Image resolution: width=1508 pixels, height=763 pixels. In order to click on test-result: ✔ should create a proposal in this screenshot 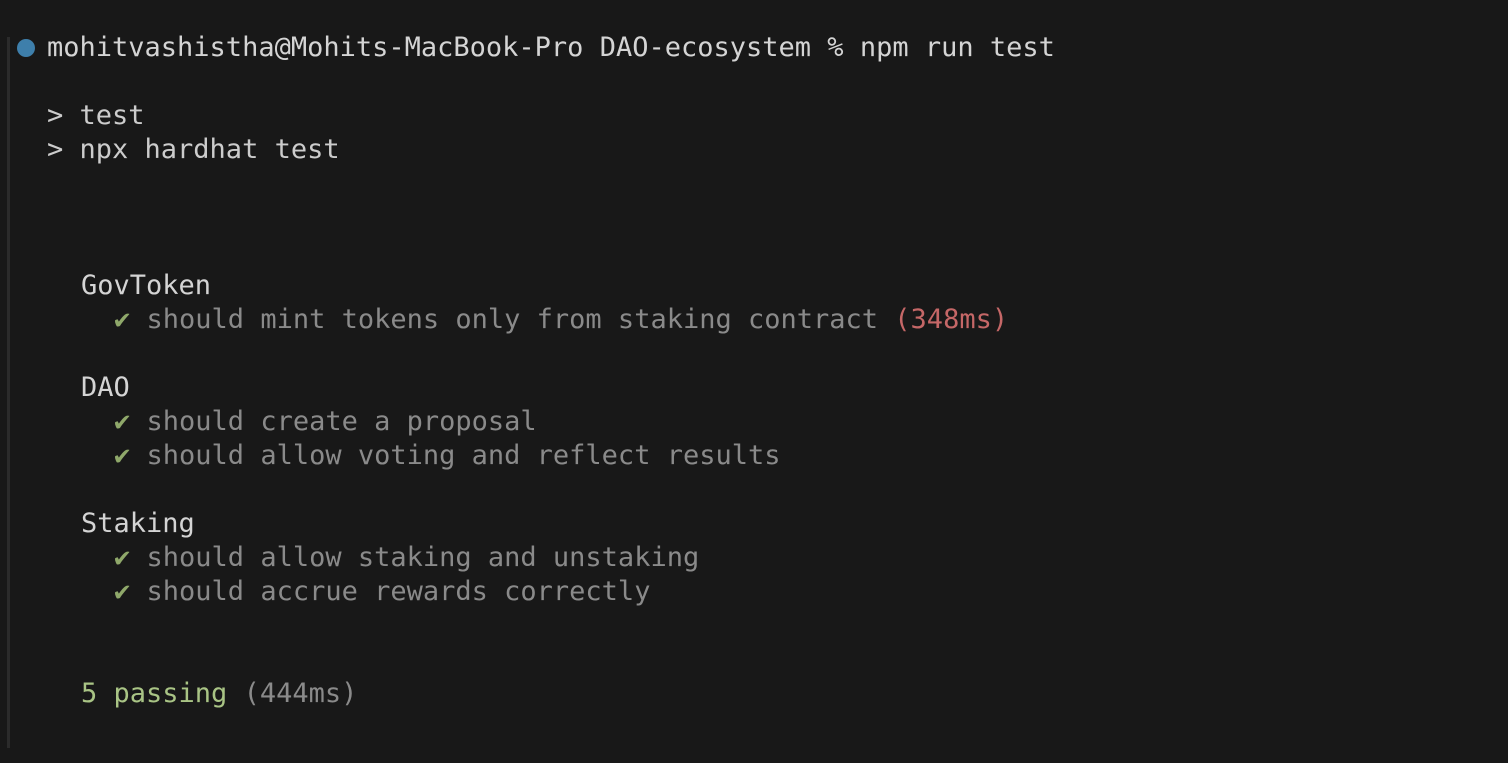, I will do `click(325, 422)`.